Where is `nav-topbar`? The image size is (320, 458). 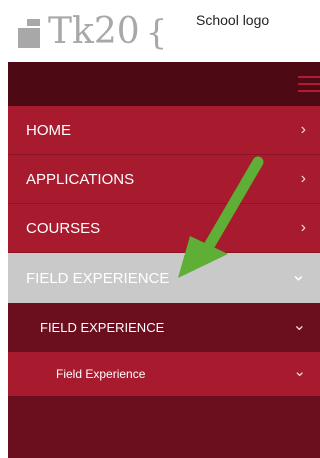 nav-topbar is located at coordinates (164, 84).